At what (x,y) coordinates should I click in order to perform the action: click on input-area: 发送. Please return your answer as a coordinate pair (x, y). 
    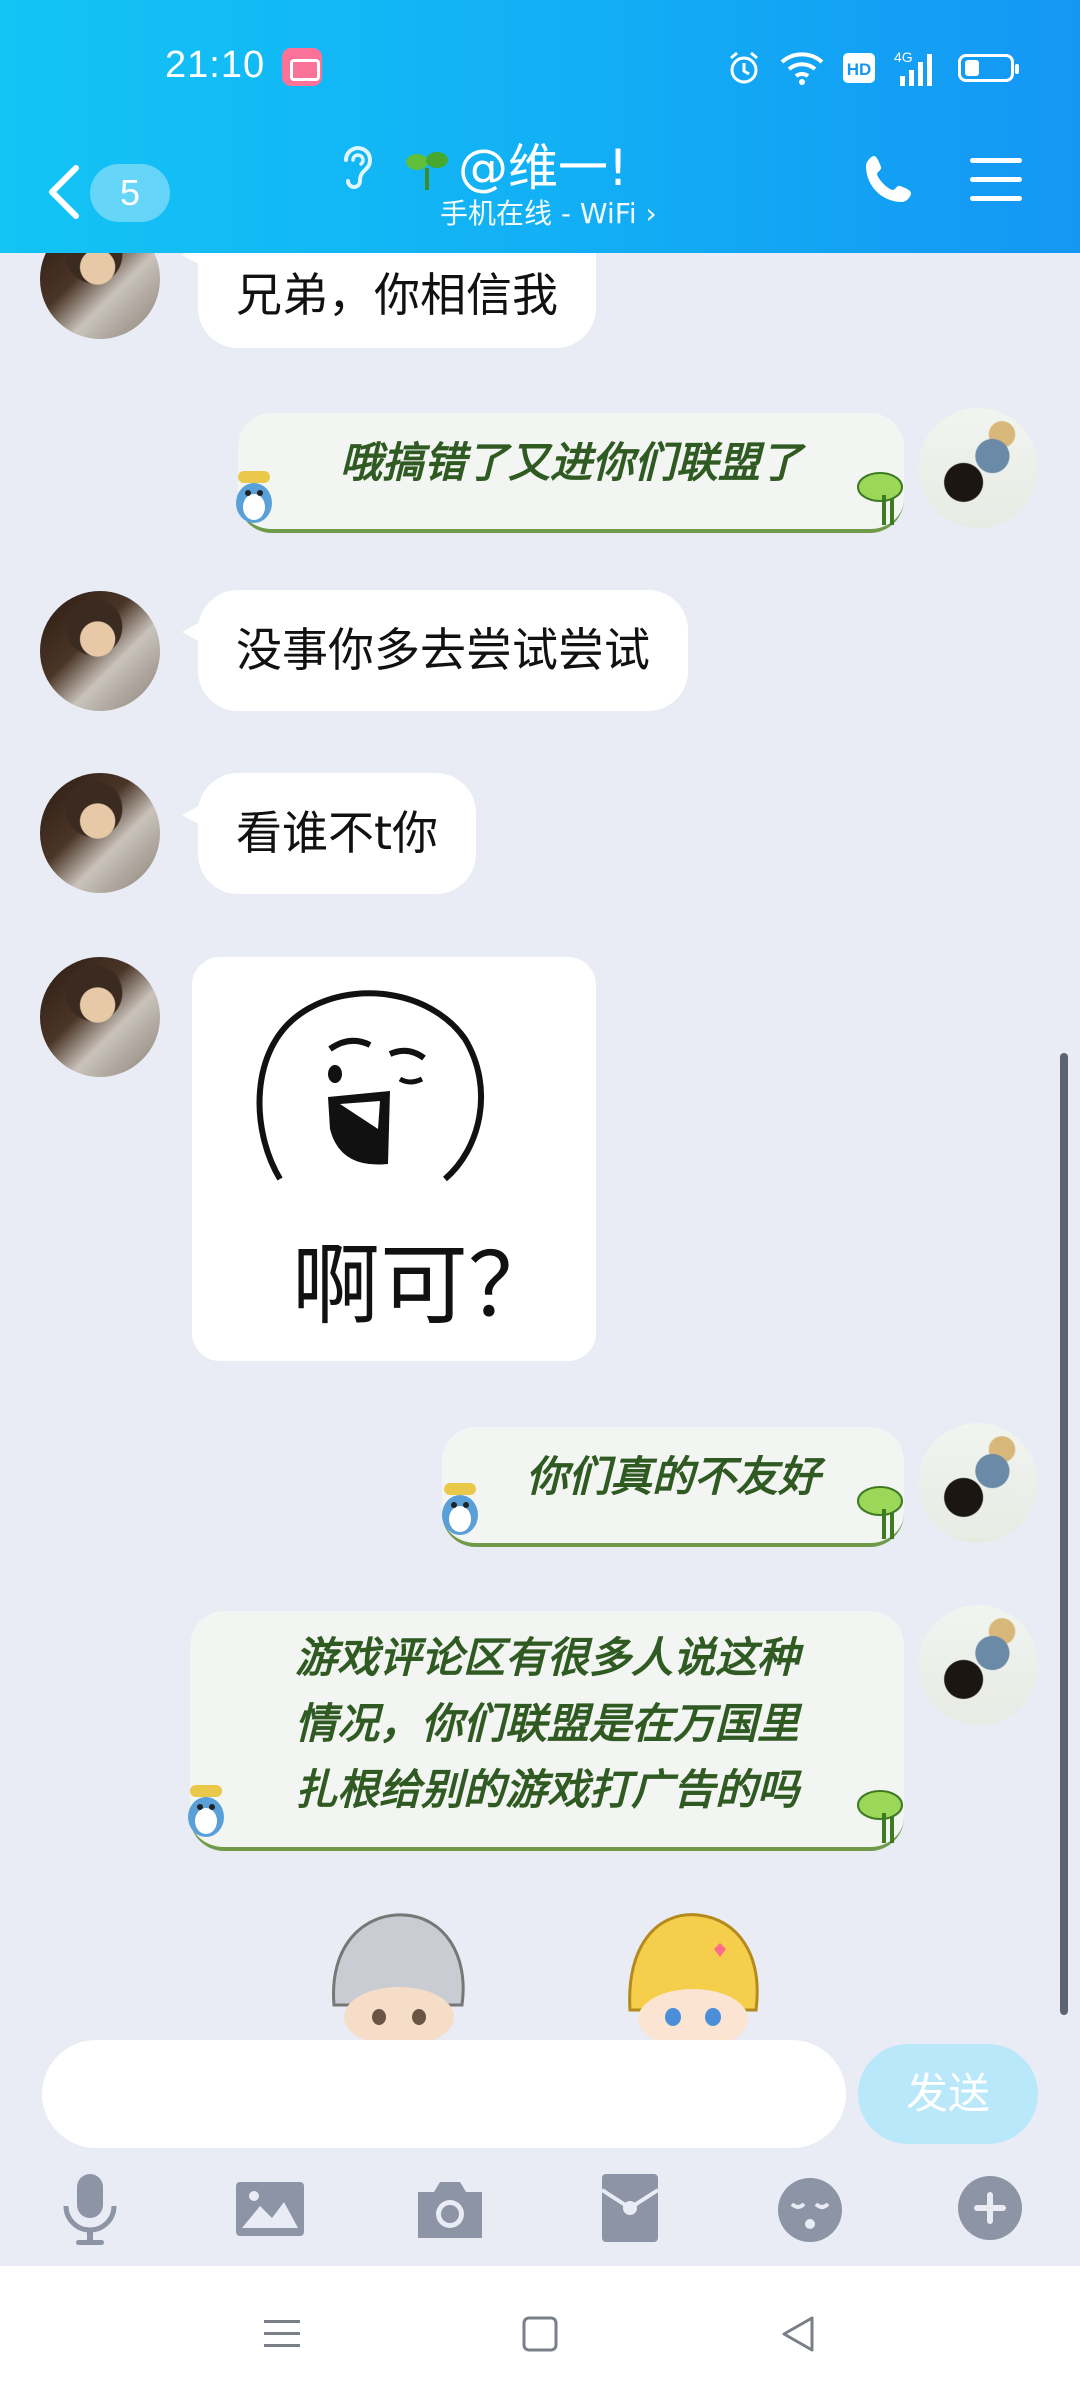
    Looking at the image, I should click on (540, 2153).